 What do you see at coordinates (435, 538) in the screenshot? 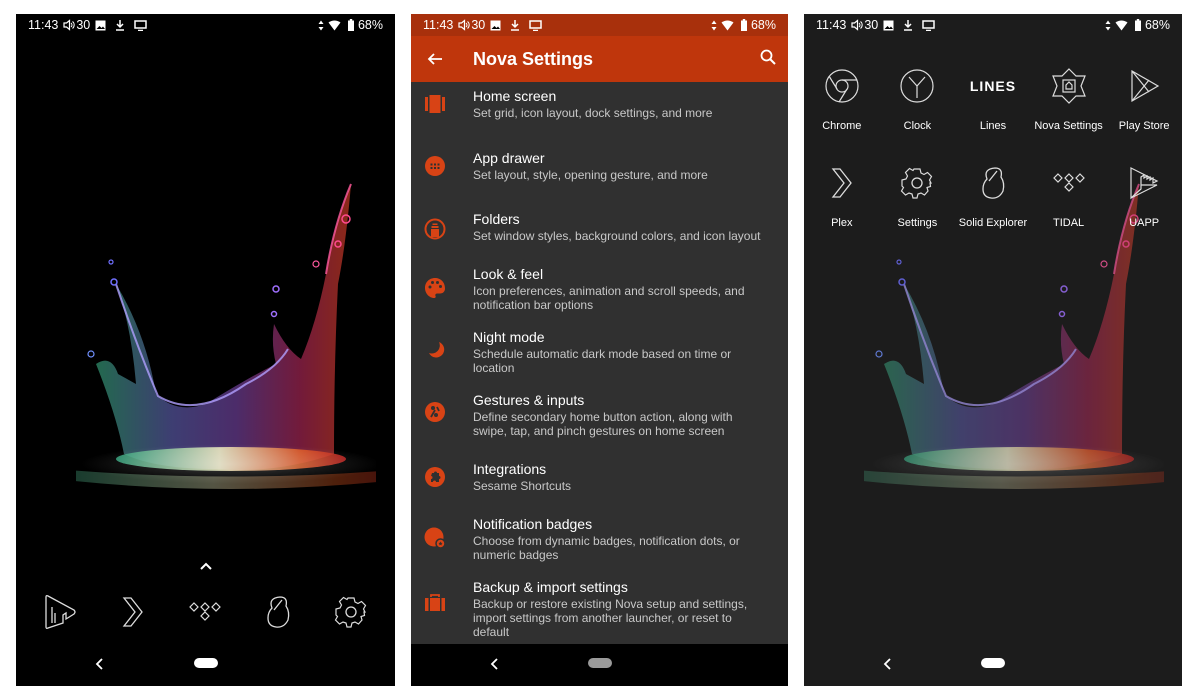
I see `badge-icon` at bounding box center [435, 538].